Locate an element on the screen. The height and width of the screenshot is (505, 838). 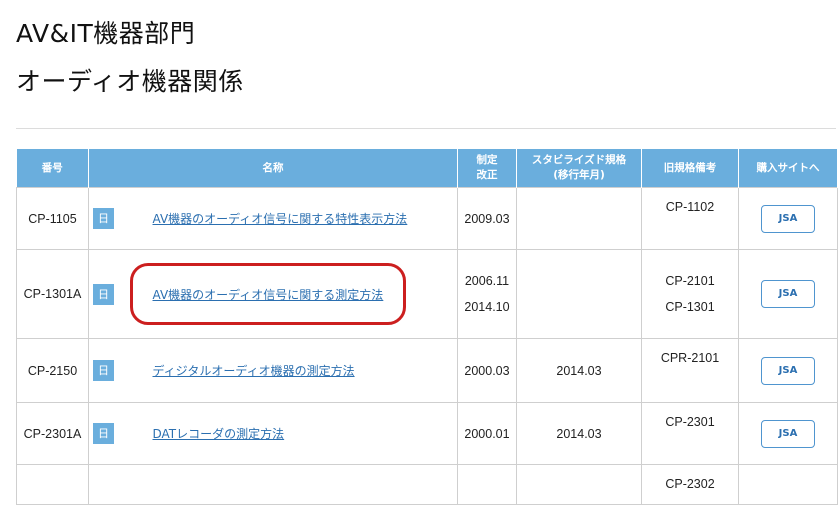
cell-revised: 2000.01 is located at coordinates (487, 433).